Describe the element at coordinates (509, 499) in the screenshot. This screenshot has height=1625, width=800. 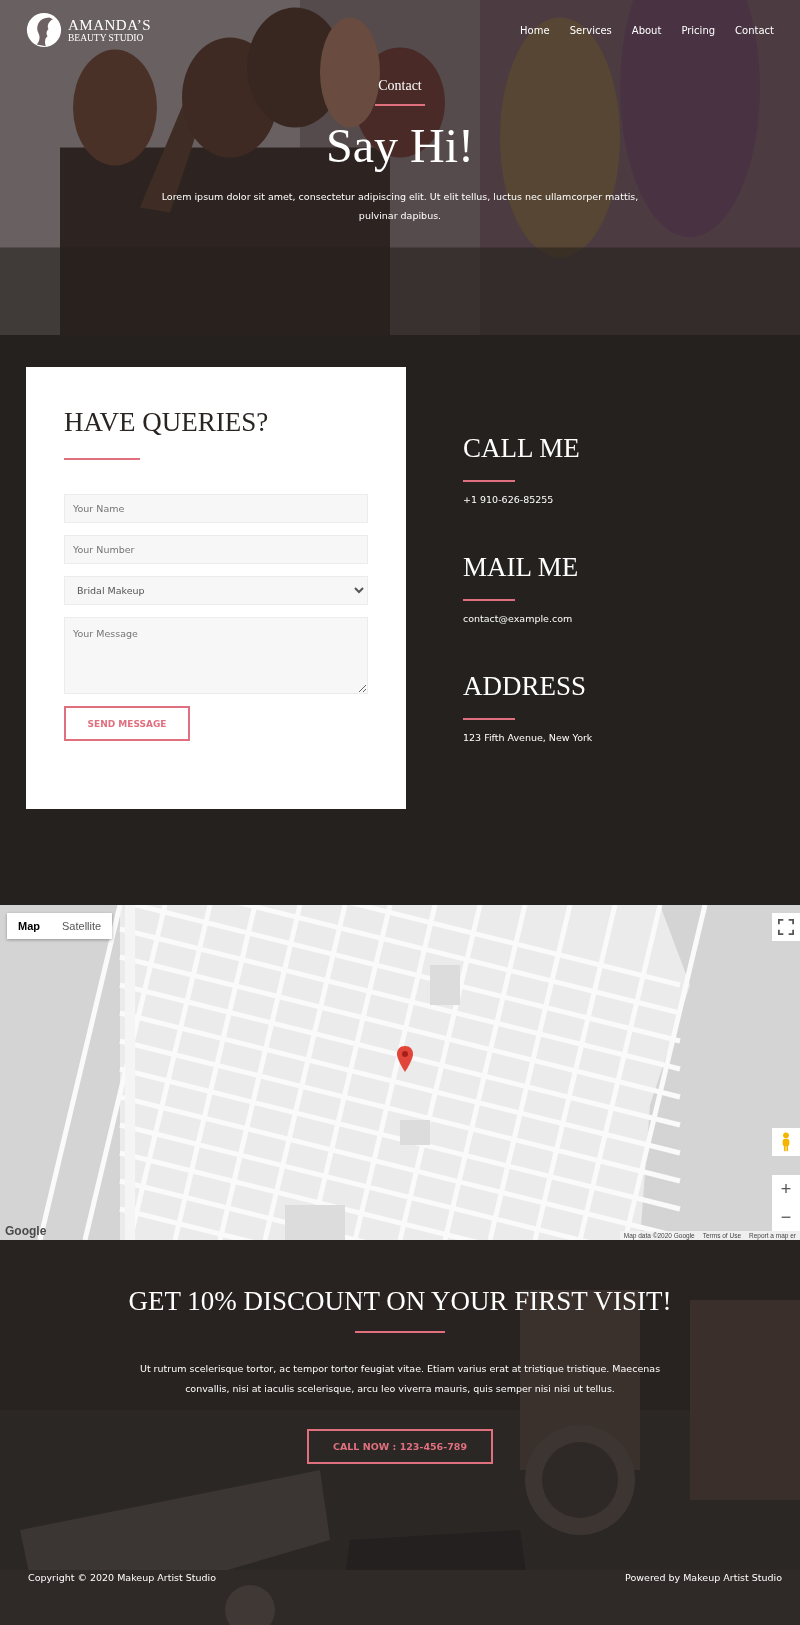
I see `contact-detail: +1 910-626-85255` at that location.